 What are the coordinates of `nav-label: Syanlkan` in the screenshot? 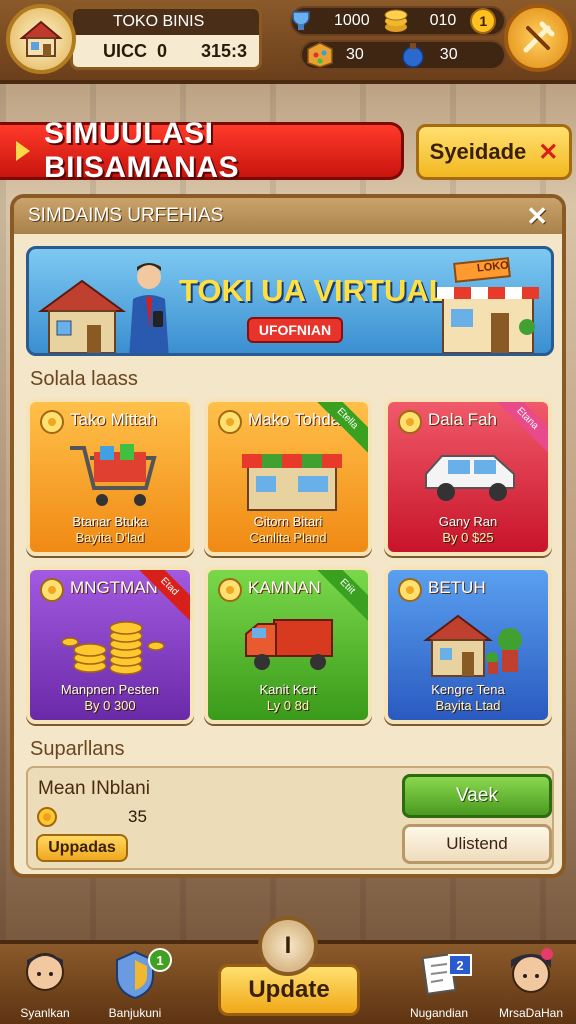 It's located at (45, 1013).